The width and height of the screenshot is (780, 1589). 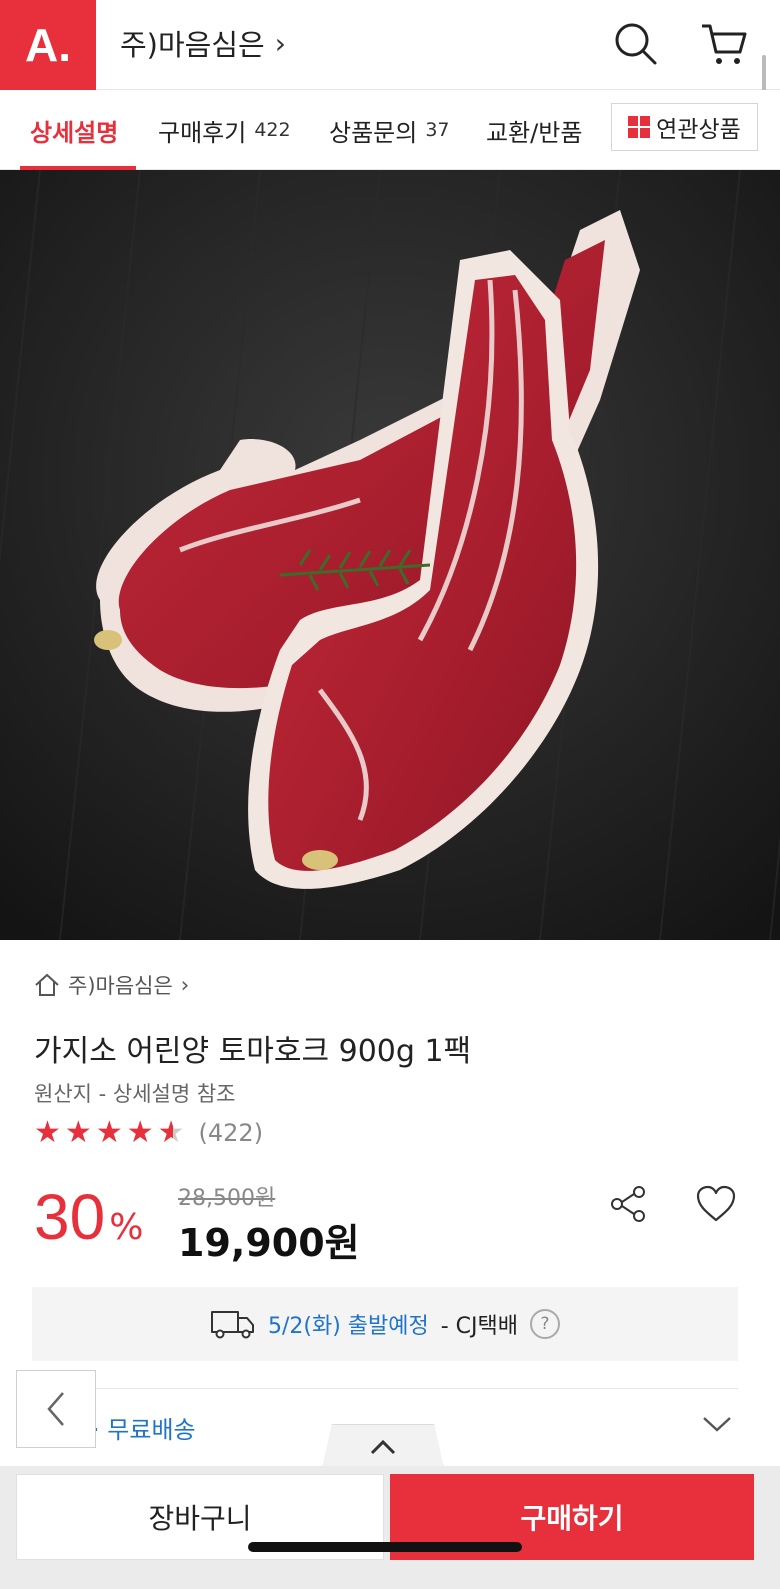 What do you see at coordinates (227, 1198) in the screenshot?
I see `original-price: 28,500원` at bounding box center [227, 1198].